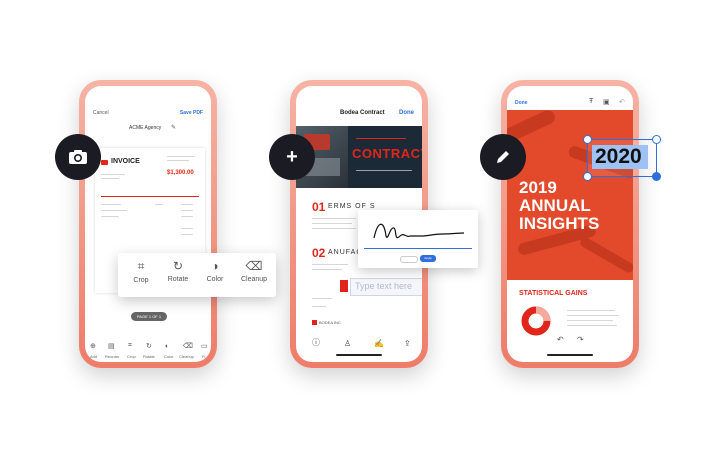 The image size is (720, 474). What do you see at coordinates (112, 356) in the screenshot?
I see `toolbar-reorder-label: Reorder` at bounding box center [112, 356].